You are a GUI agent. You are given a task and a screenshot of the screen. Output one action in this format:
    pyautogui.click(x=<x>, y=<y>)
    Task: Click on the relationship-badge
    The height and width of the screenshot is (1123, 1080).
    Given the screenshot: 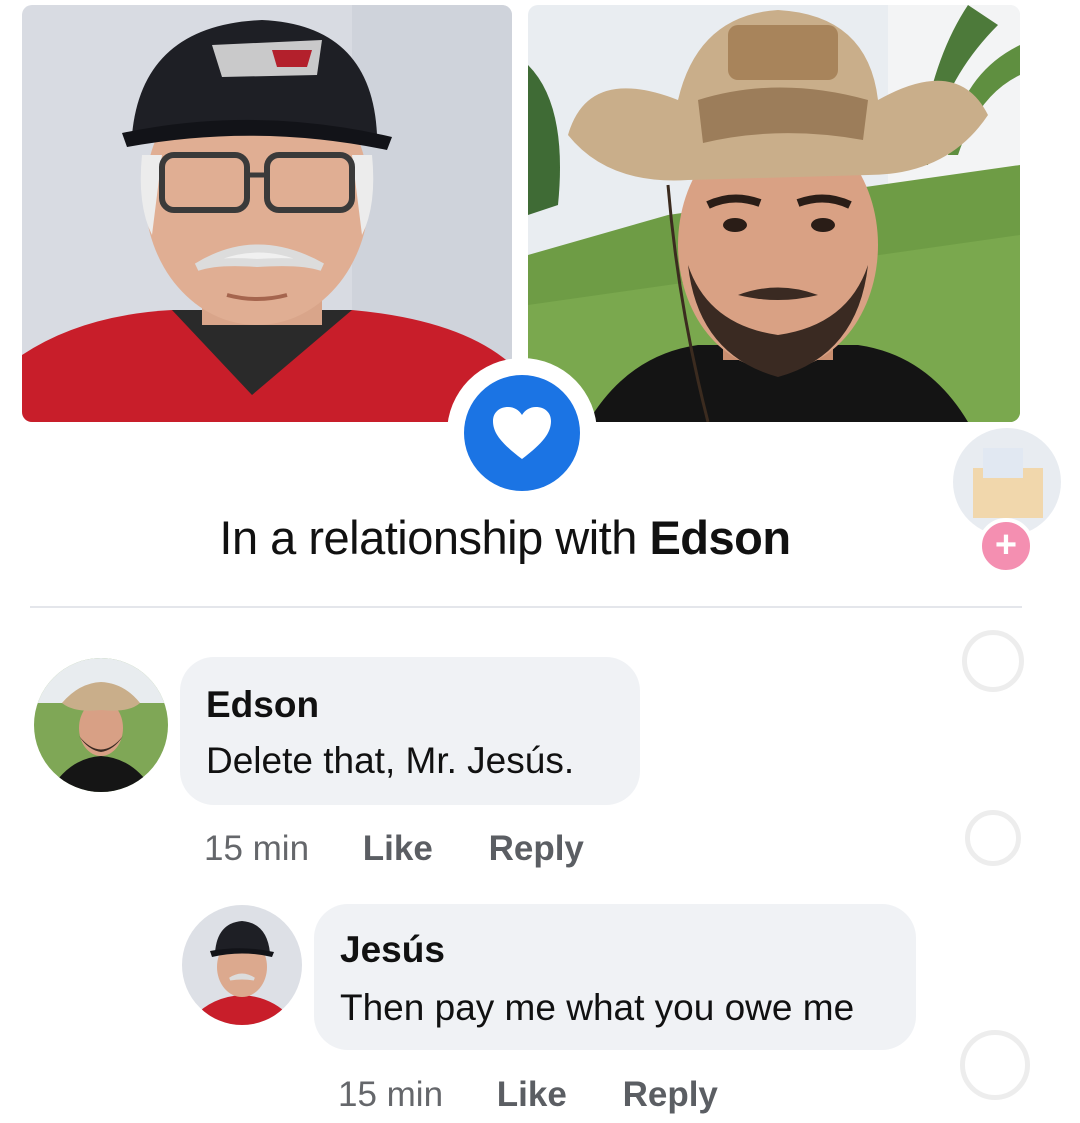 What is the action you would take?
    pyautogui.click(x=522, y=433)
    